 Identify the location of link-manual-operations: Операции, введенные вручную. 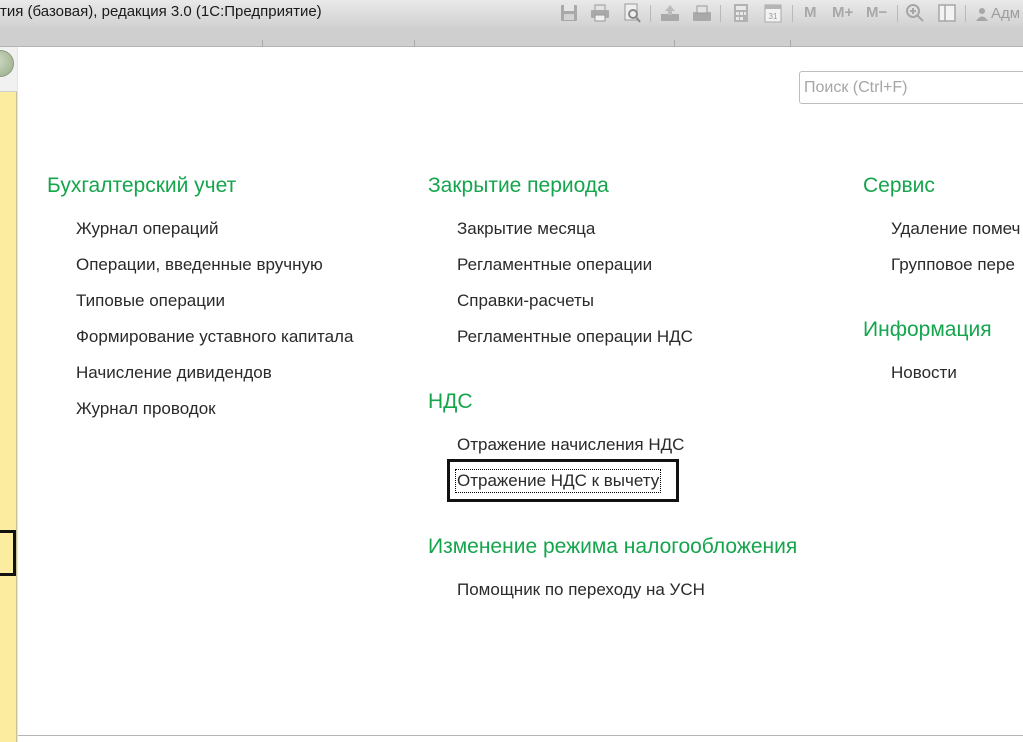
(199, 265).